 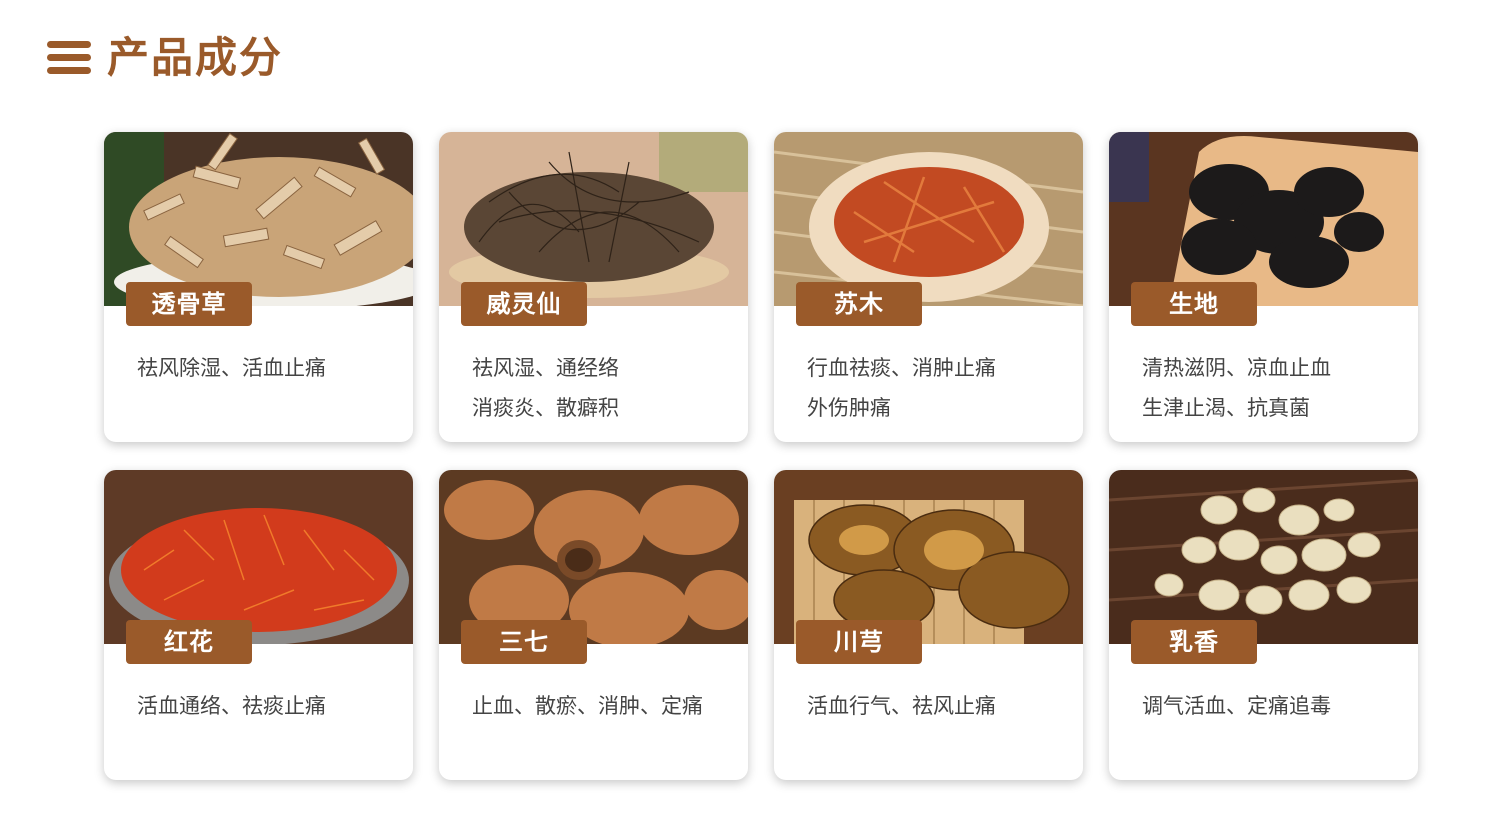 I want to click on description-line: 止血、散瘀、消肿、定痛, so click(x=587, y=706).